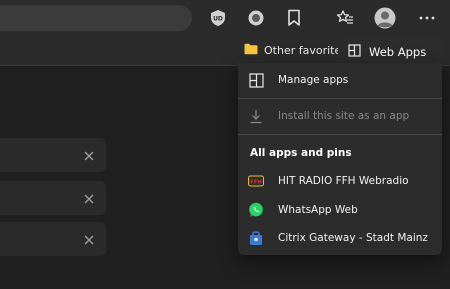 The width and height of the screenshot is (450, 289). I want to click on svg-text: FFH, so click(256, 183).